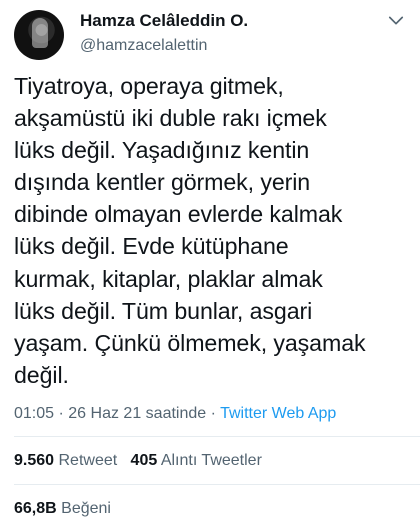  Describe the element at coordinates (143, 46) in the screenshot. I see `author-handle: @hamzacelalettin` at that location.